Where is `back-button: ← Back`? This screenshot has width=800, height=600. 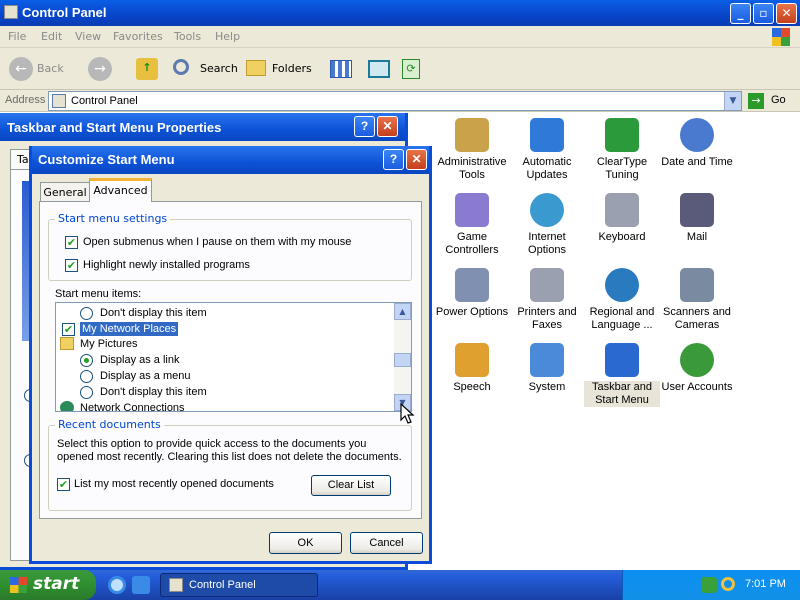
back-button: ← Back is located at coordinates (46, 69).